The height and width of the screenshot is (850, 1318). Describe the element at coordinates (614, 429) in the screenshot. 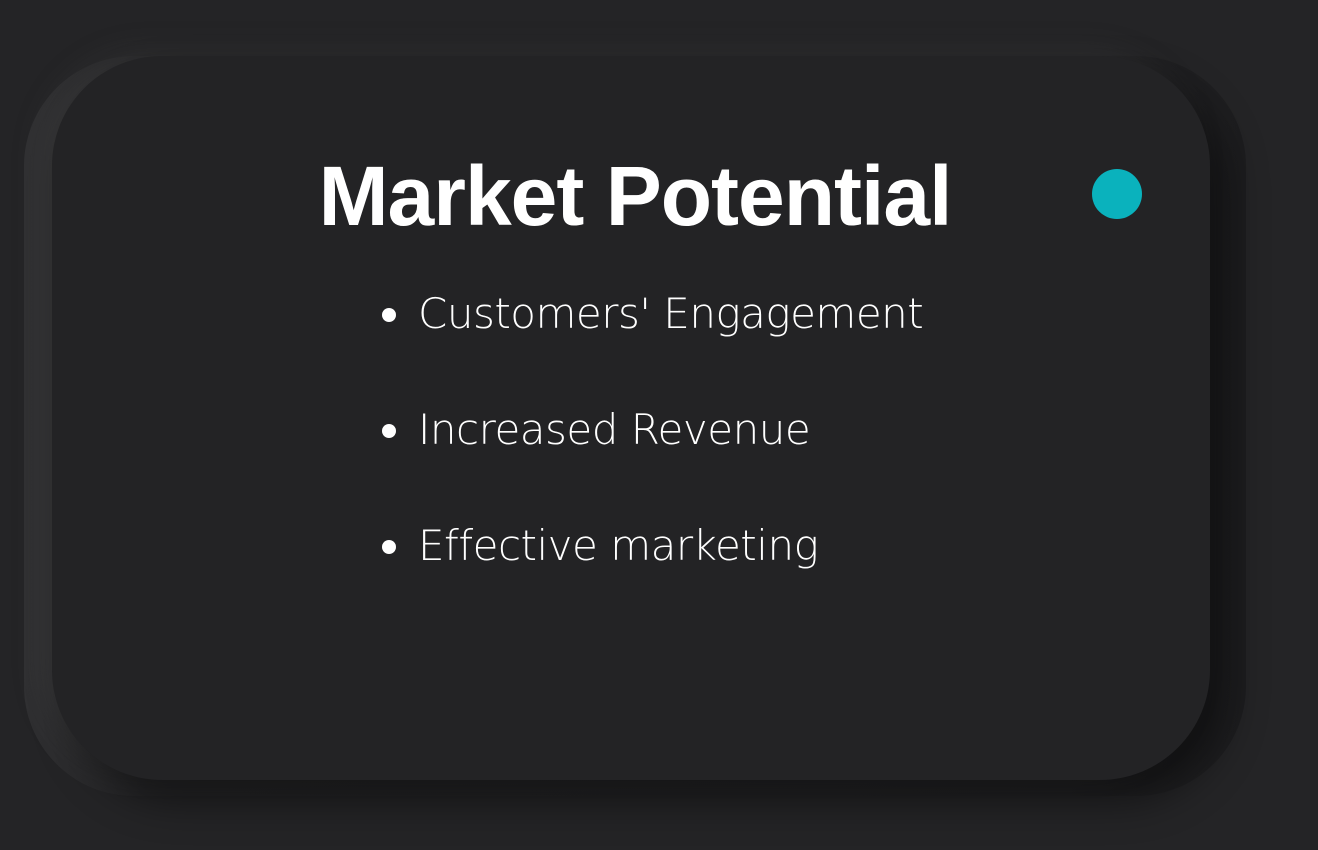

I see `bullet-text: Increased Revenue` at that location.